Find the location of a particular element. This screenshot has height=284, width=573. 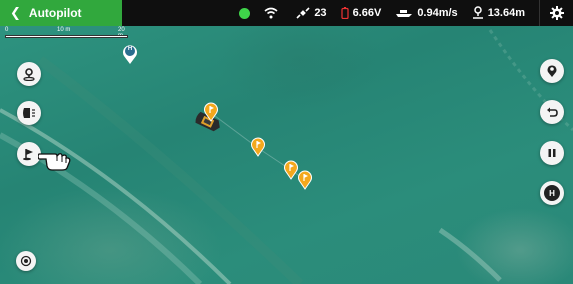

pause-button is located at coordinates (552, 153).